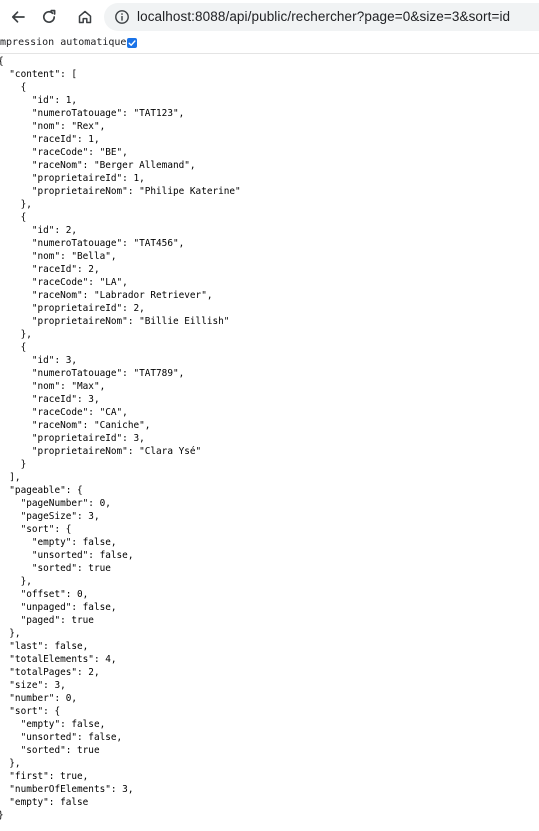  What do you see at coordinates (269, 53) in the screenshot?
I see `divider` at bounding box center [269, 53].